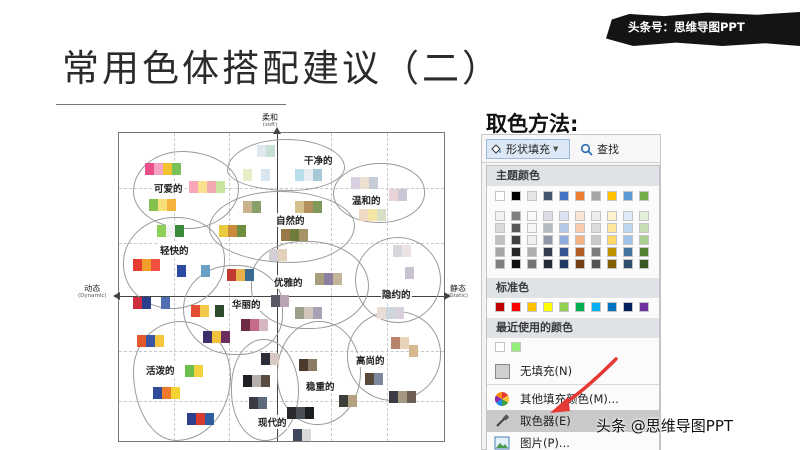 The width and height of the screenshot is (800, 450). I want to click on group-label-elegant: 优雅的, so click(288, 282).